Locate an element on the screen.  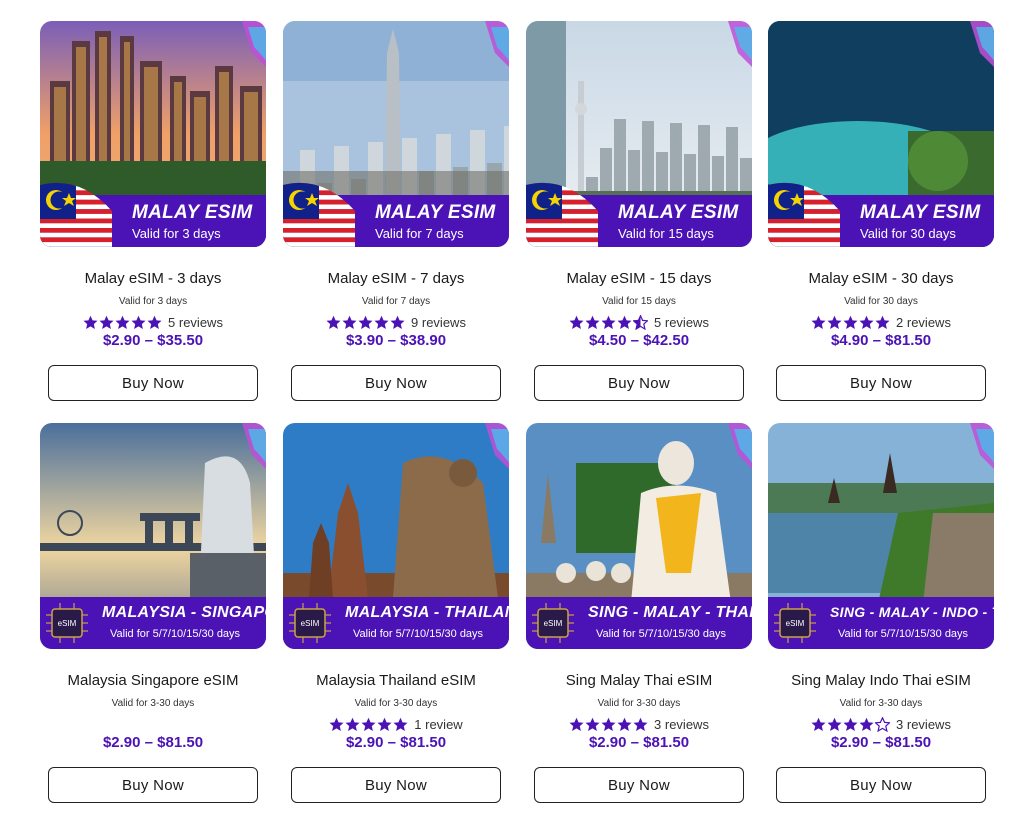
product-image: MALAY ESIM Valid for 7 days is located at coordinates (396, 134).